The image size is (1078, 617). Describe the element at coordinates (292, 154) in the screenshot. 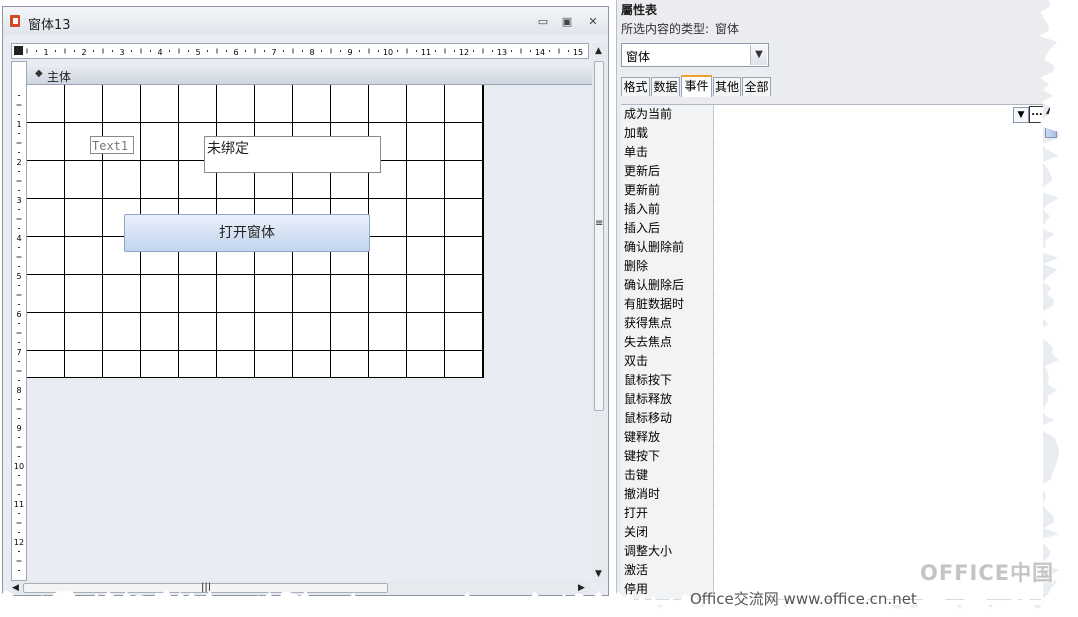

I see `unbound-textbox-control: 未绑定` at that location.